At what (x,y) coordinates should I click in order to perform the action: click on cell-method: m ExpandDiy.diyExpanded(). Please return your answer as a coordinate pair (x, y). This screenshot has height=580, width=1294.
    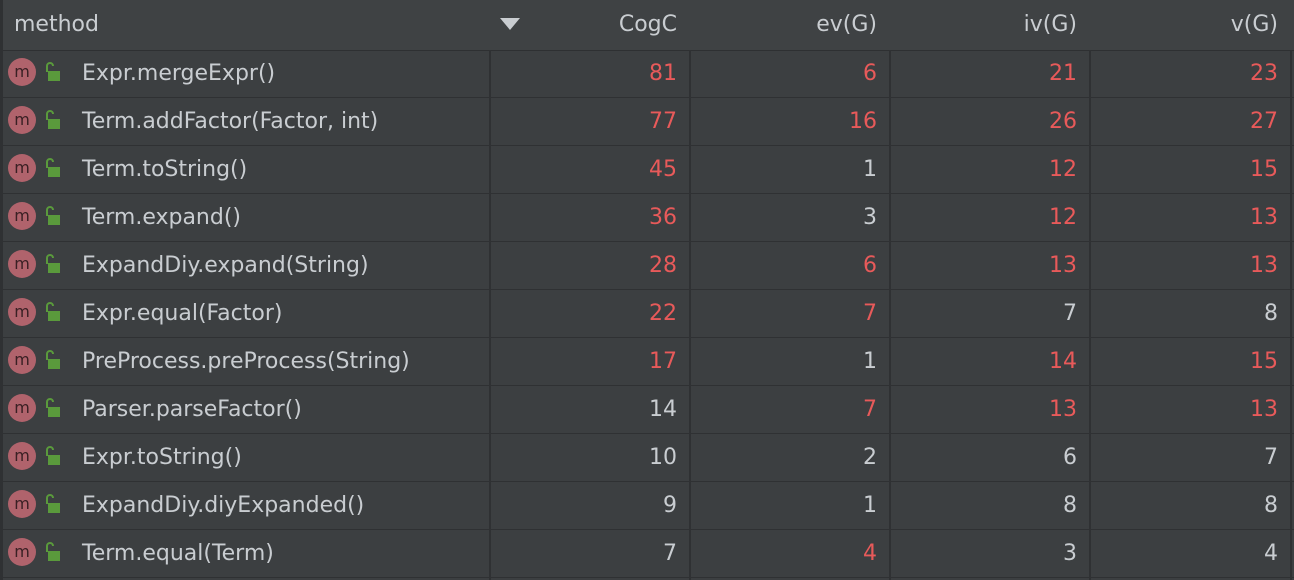
    Looking at the image, I should click on (244, 505).